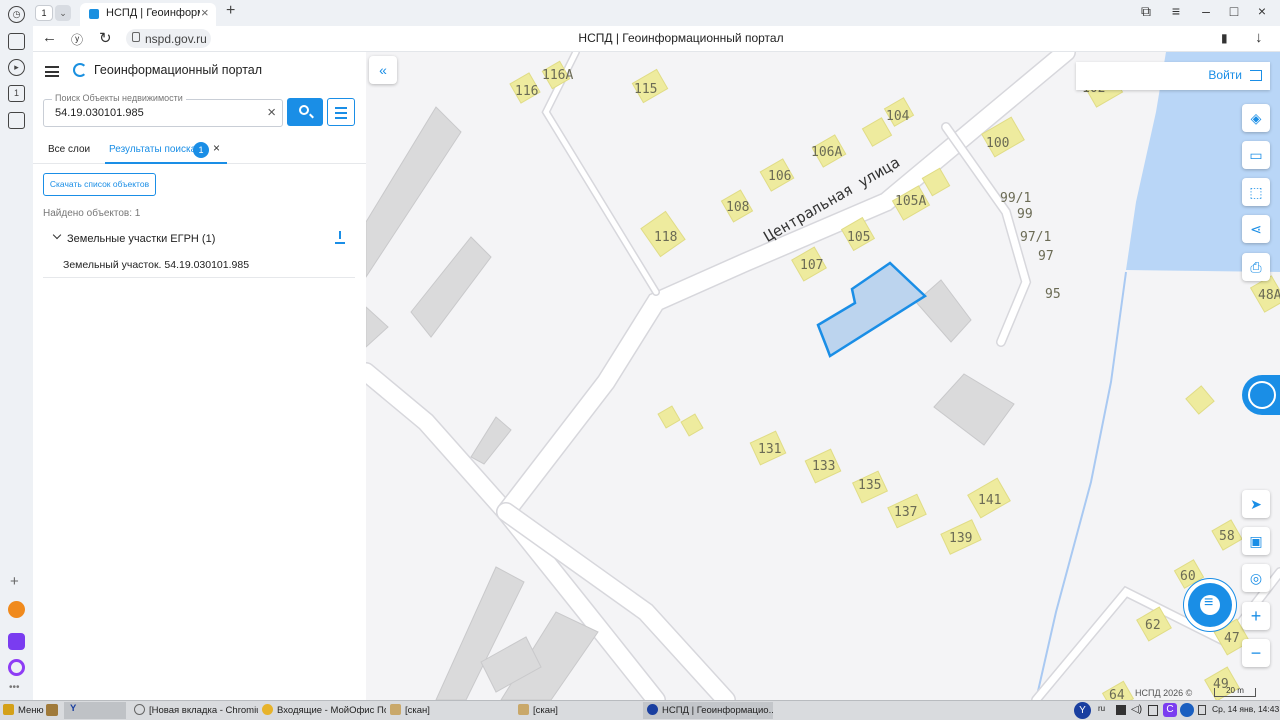 The height and width of the screenshot is (720, 1280). Describe the element at coordinates (1176, 11) in the screenshot. I see `browser-menu-icon: ≡` at that location.